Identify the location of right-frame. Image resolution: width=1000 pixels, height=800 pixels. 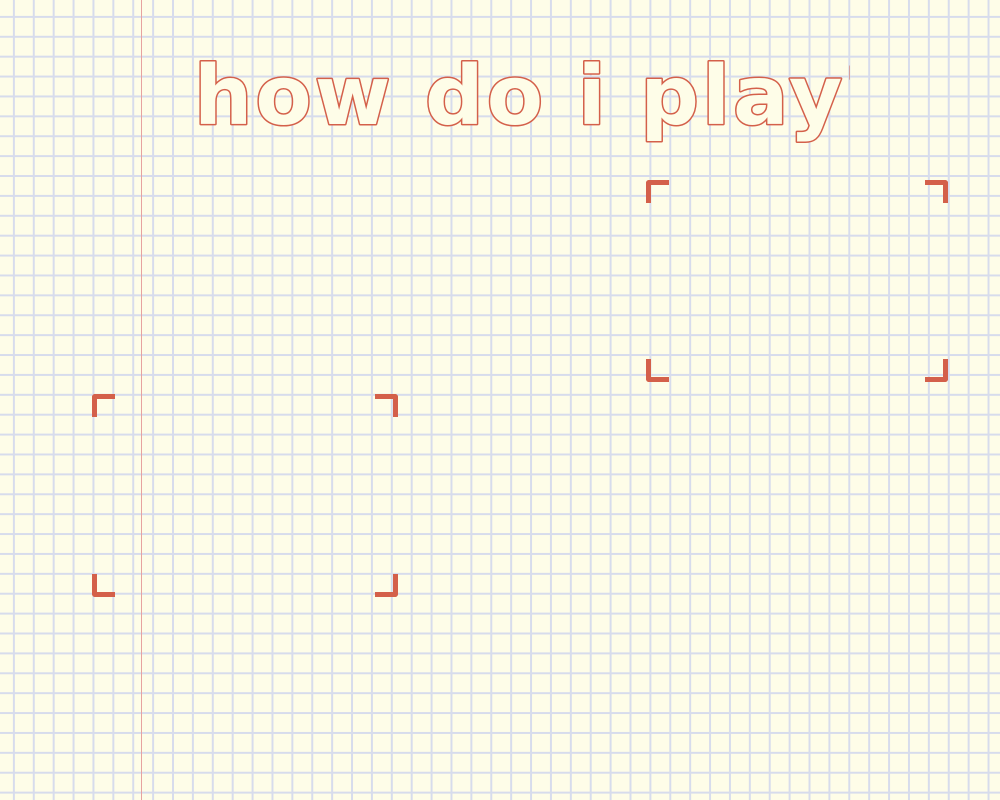
(797, 281).